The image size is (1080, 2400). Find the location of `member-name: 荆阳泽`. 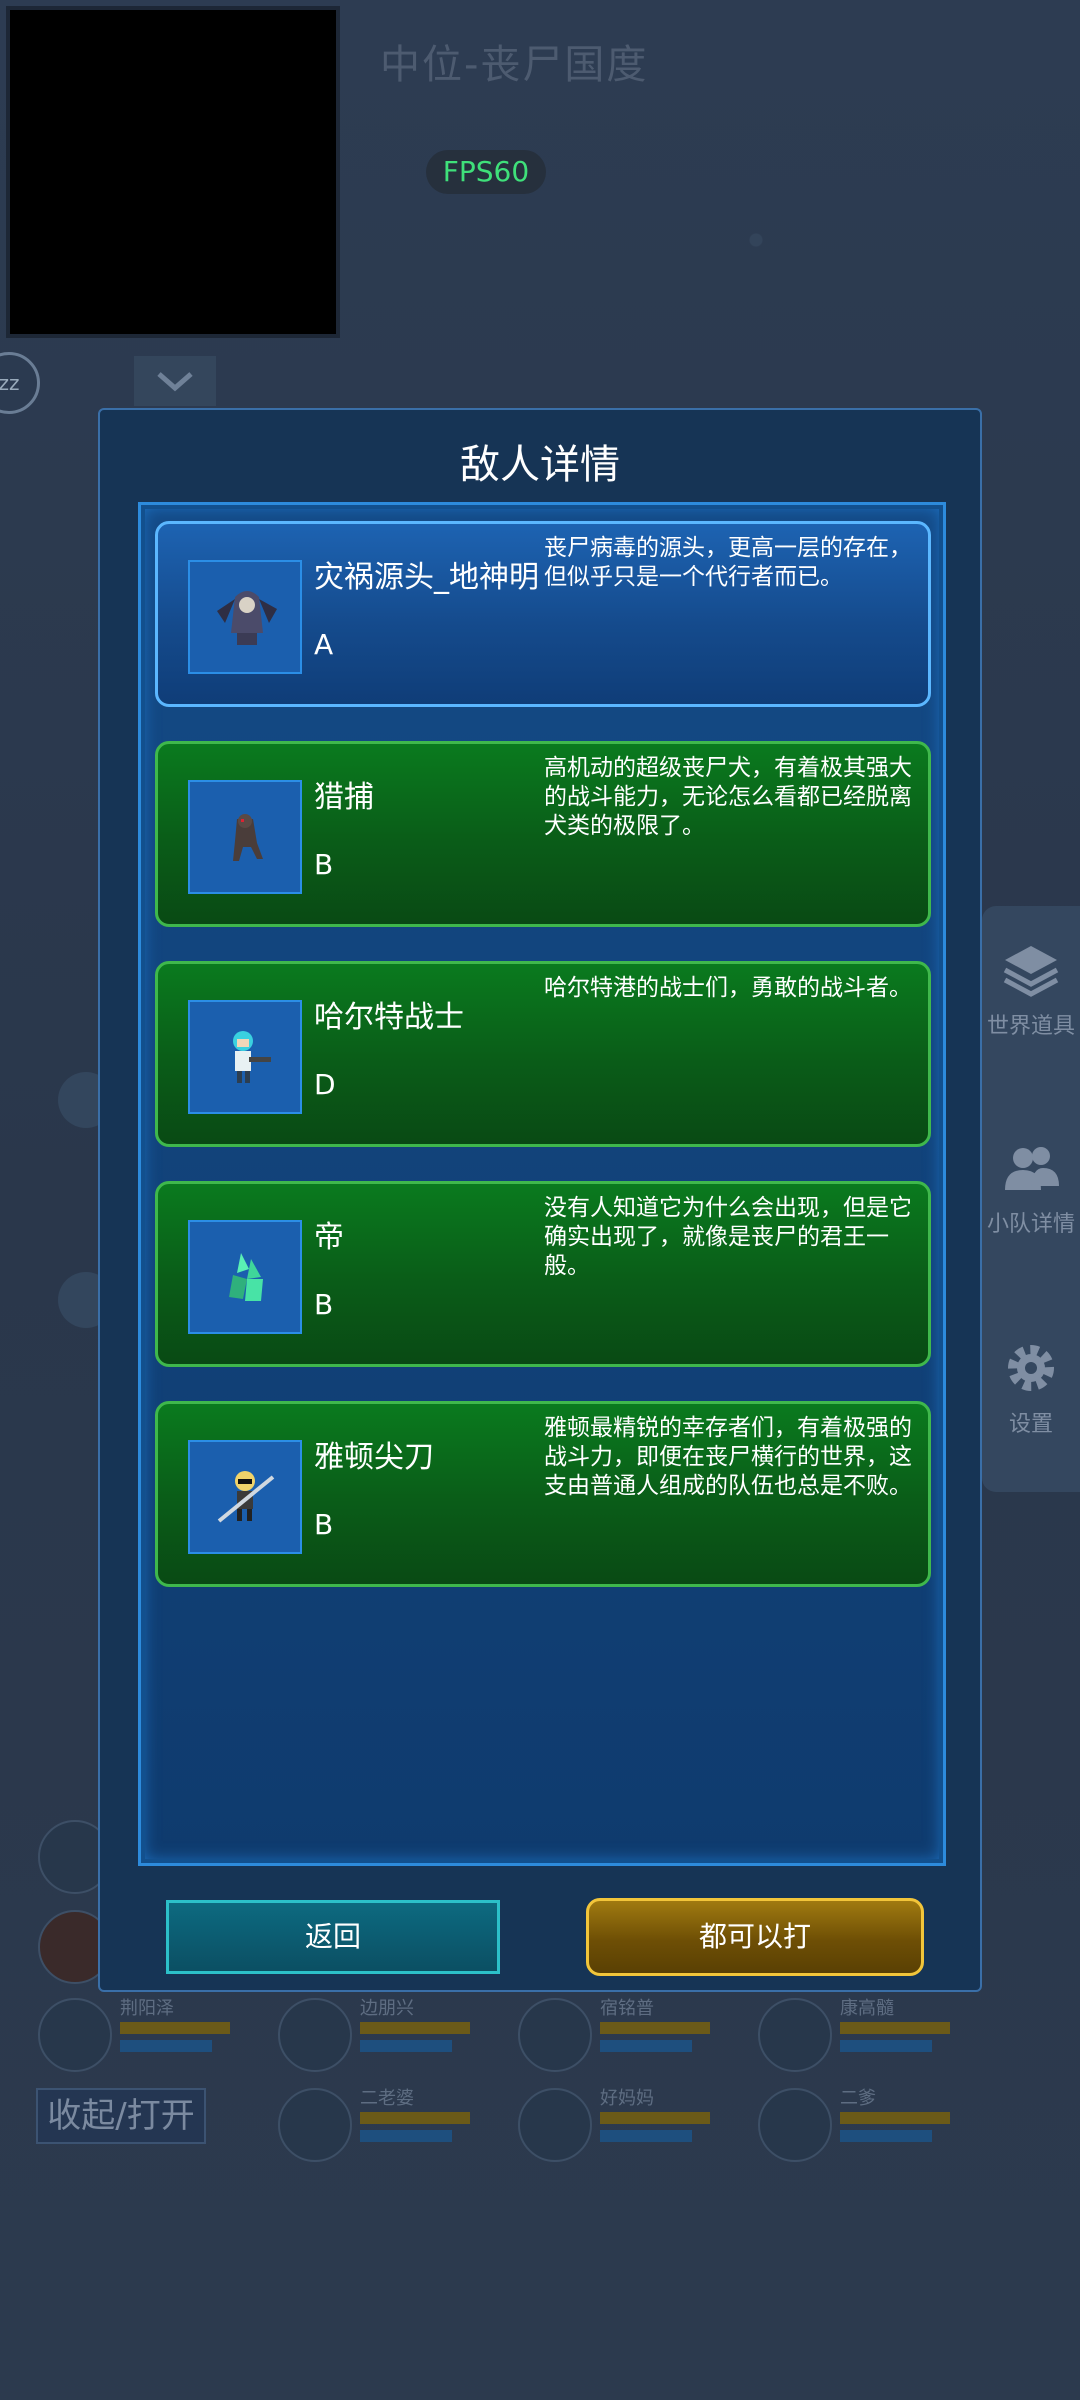

member-name: 荆阳泽 is located at coordinates (147, 2008).